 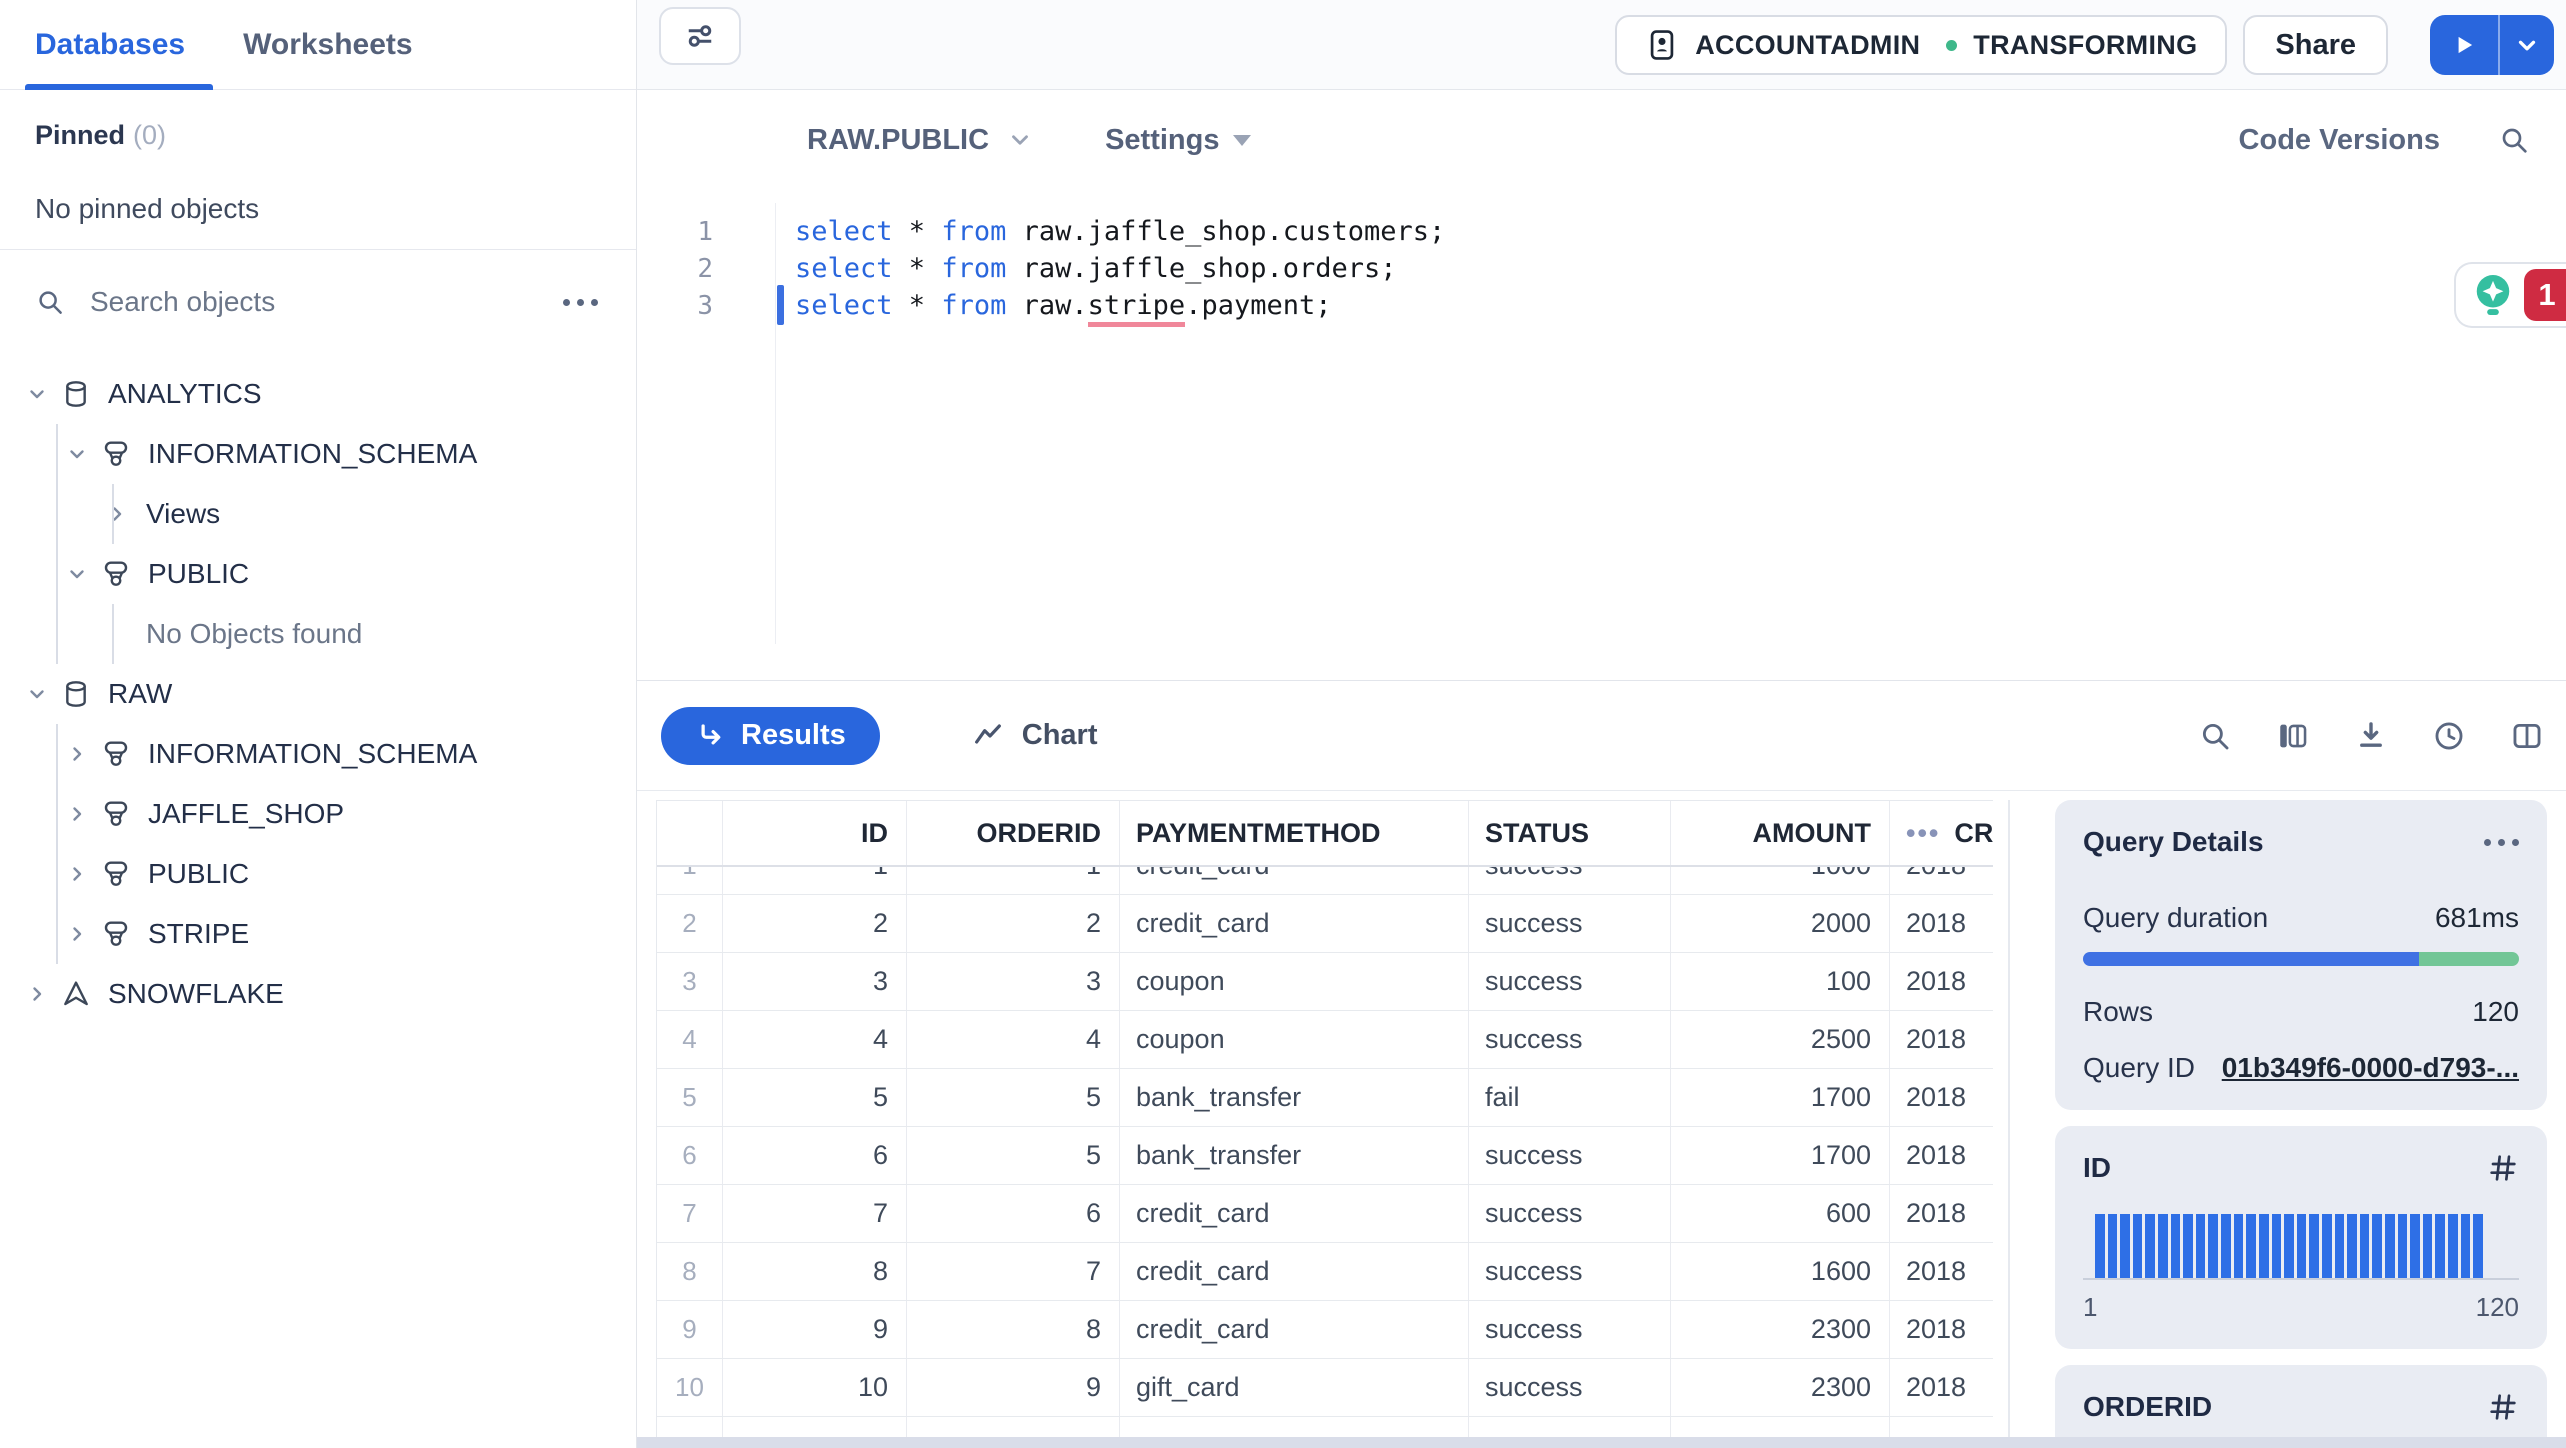 I want to click on share-button: Share, so click(x=2315, y=45).